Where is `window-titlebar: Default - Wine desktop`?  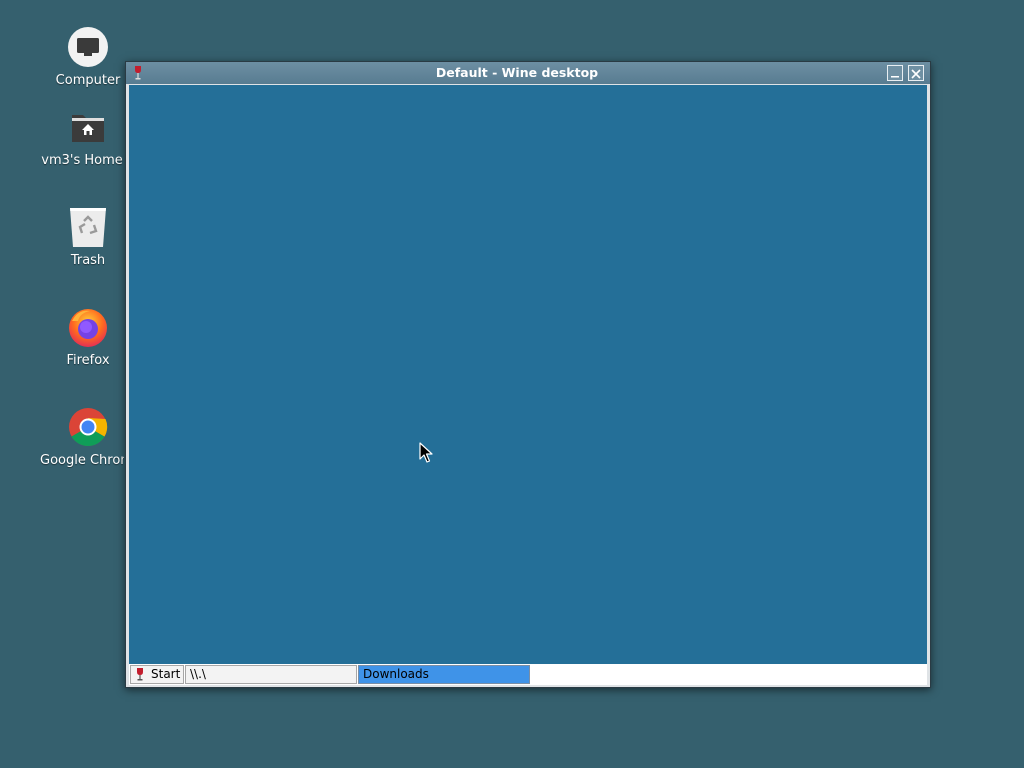 window-titlebar: Default - Wine desktop is located at coordinates (528, 73).